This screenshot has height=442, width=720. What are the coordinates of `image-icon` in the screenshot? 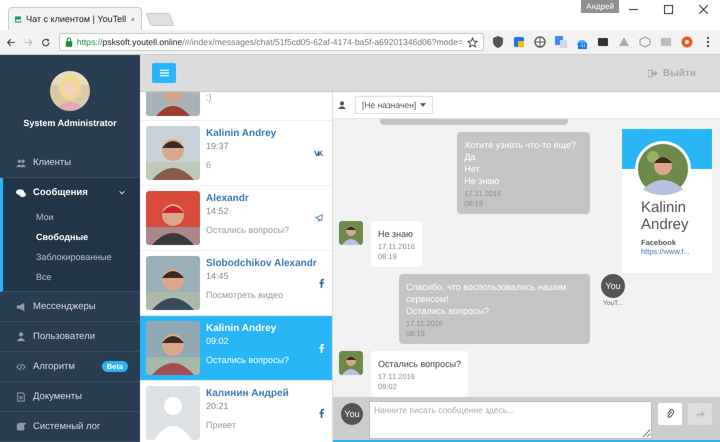 It's located at (18, 19).